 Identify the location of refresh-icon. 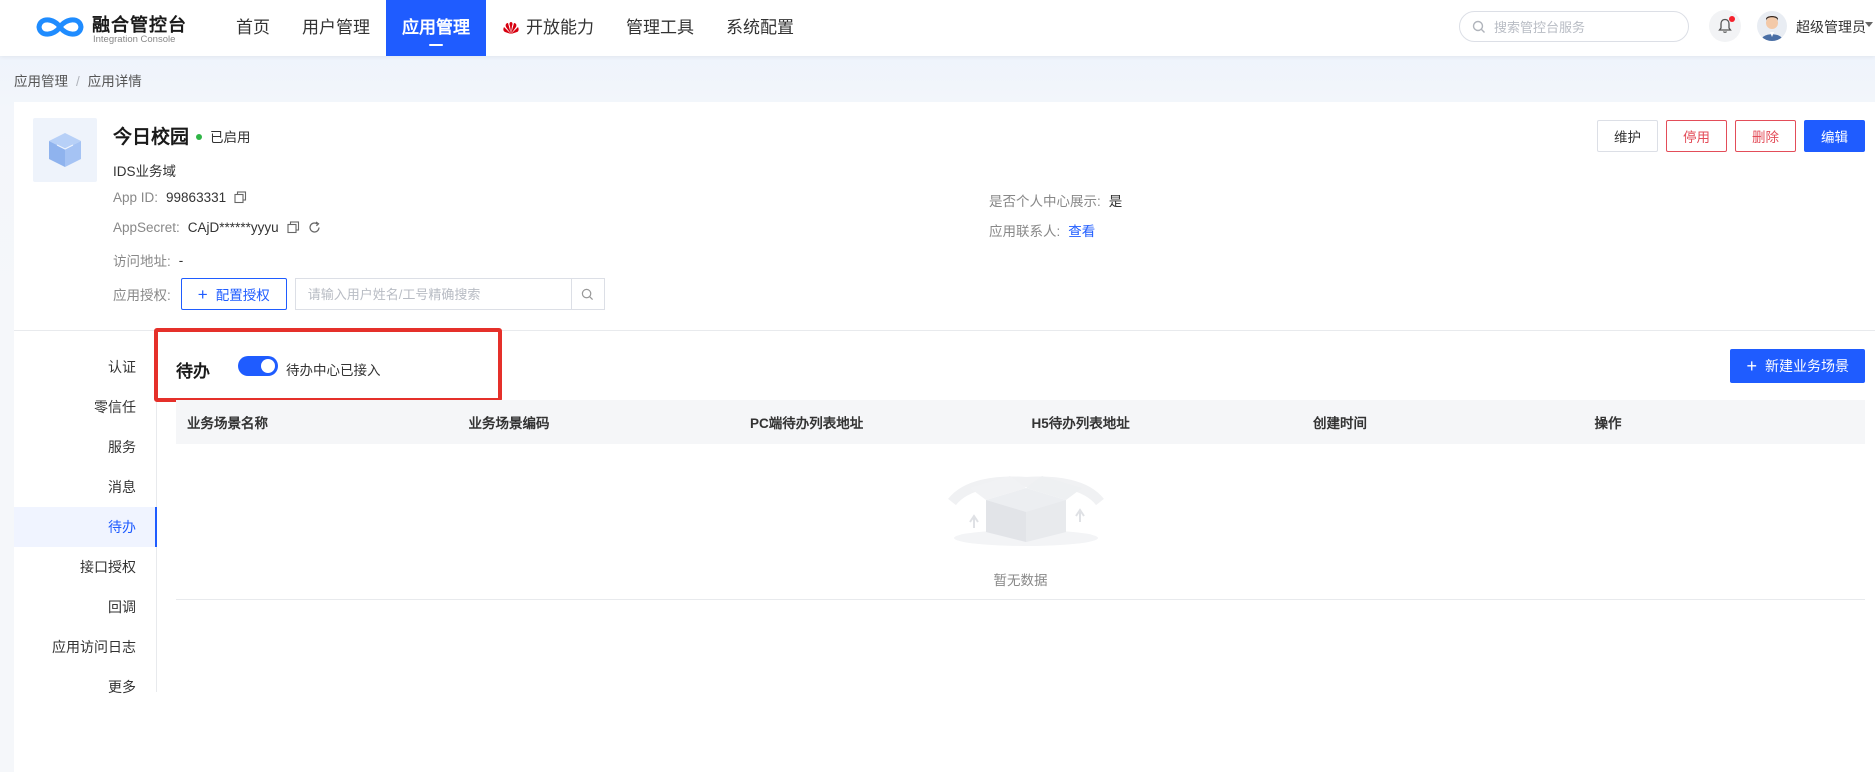
(314, 227).